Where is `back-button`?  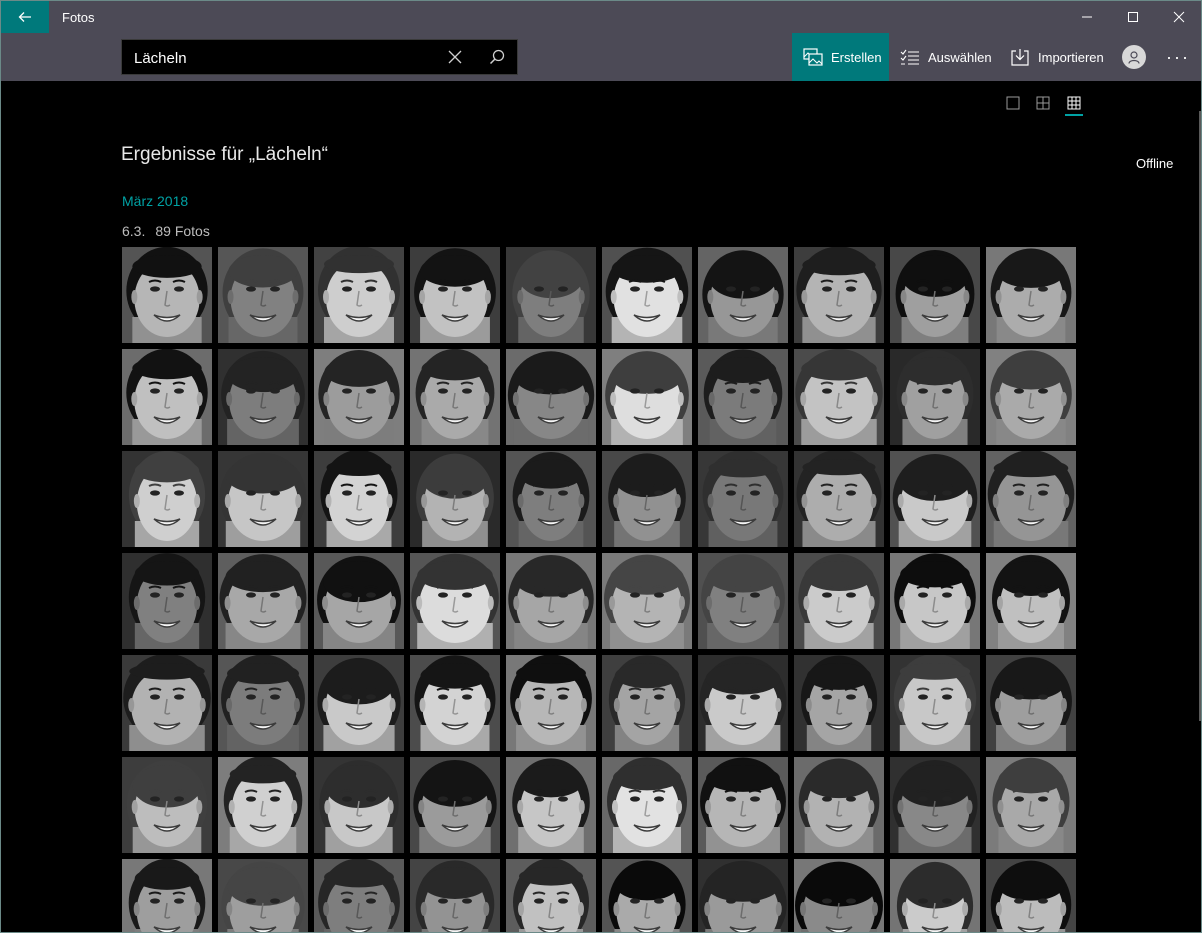
back-button is located at coordinates (25, 17).